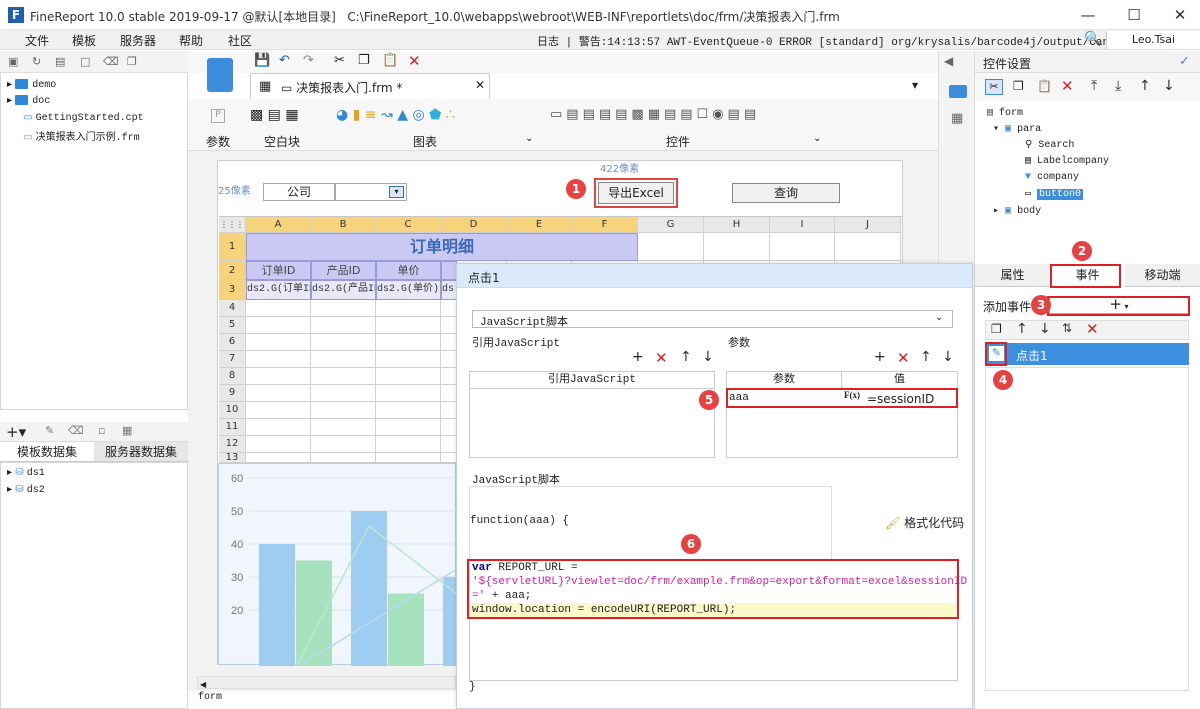 This screenshot has width=1200, height=709. What do you see at coordinates (939, 317) in the screenshot?
I see `chevron-down-icon: ⌄` at bounding box center [939, 317].